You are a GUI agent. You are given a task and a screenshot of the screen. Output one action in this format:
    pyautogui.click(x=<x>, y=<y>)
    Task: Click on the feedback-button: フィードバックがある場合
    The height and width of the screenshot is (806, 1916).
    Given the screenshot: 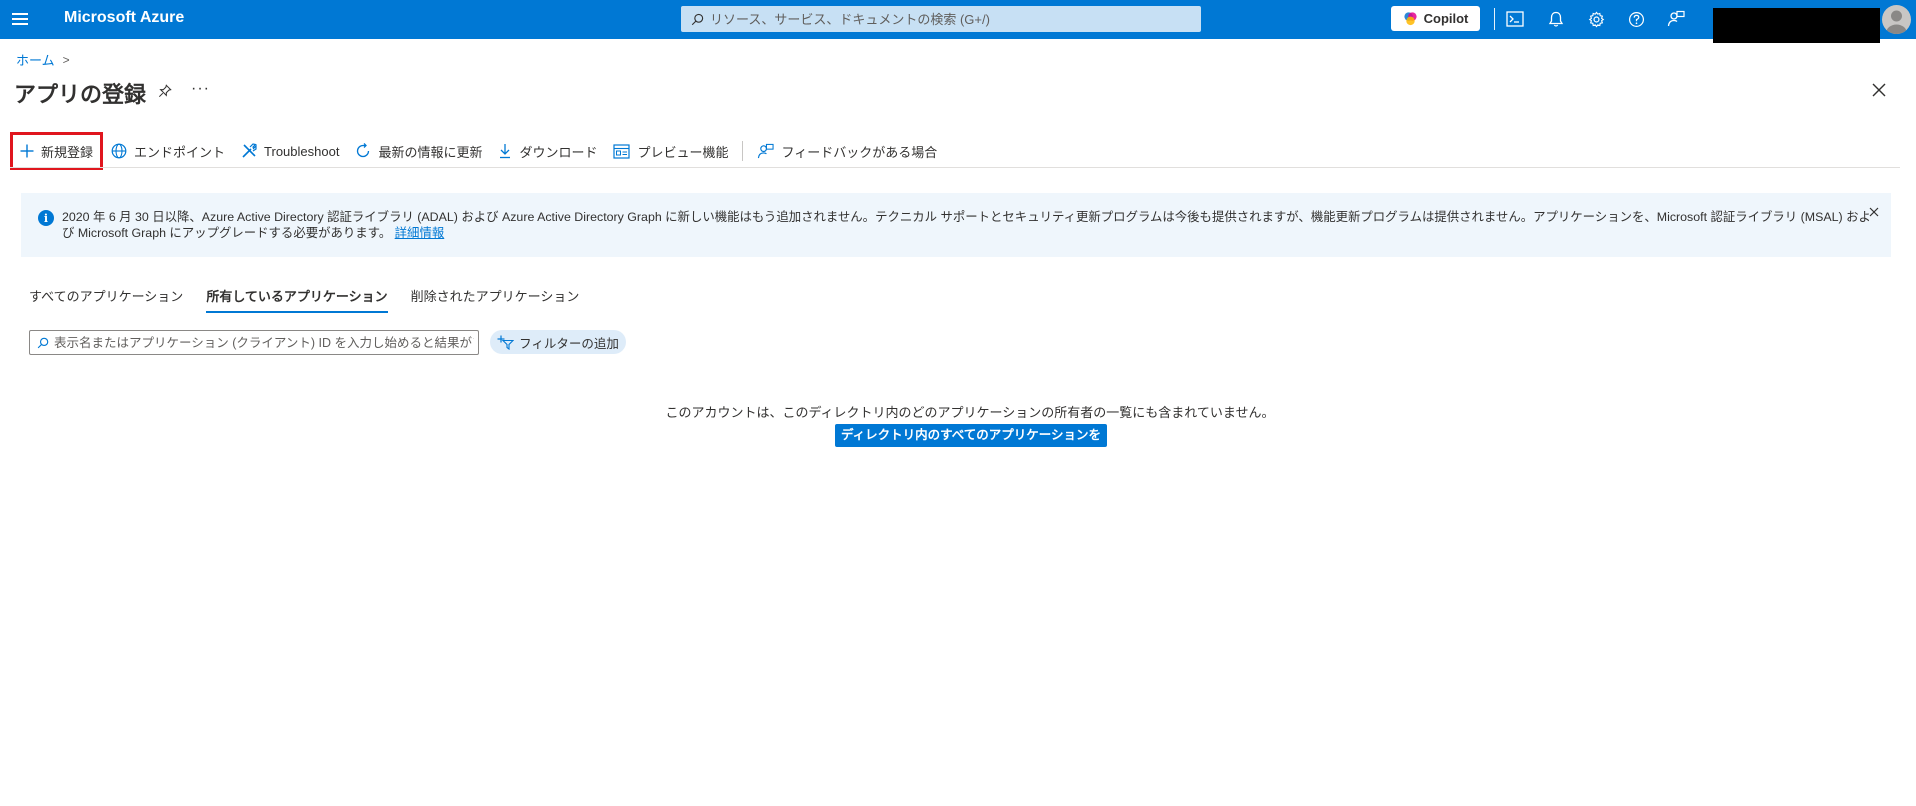 What is the action you would take?
    pyautogui.click(x=847, y=151)
    